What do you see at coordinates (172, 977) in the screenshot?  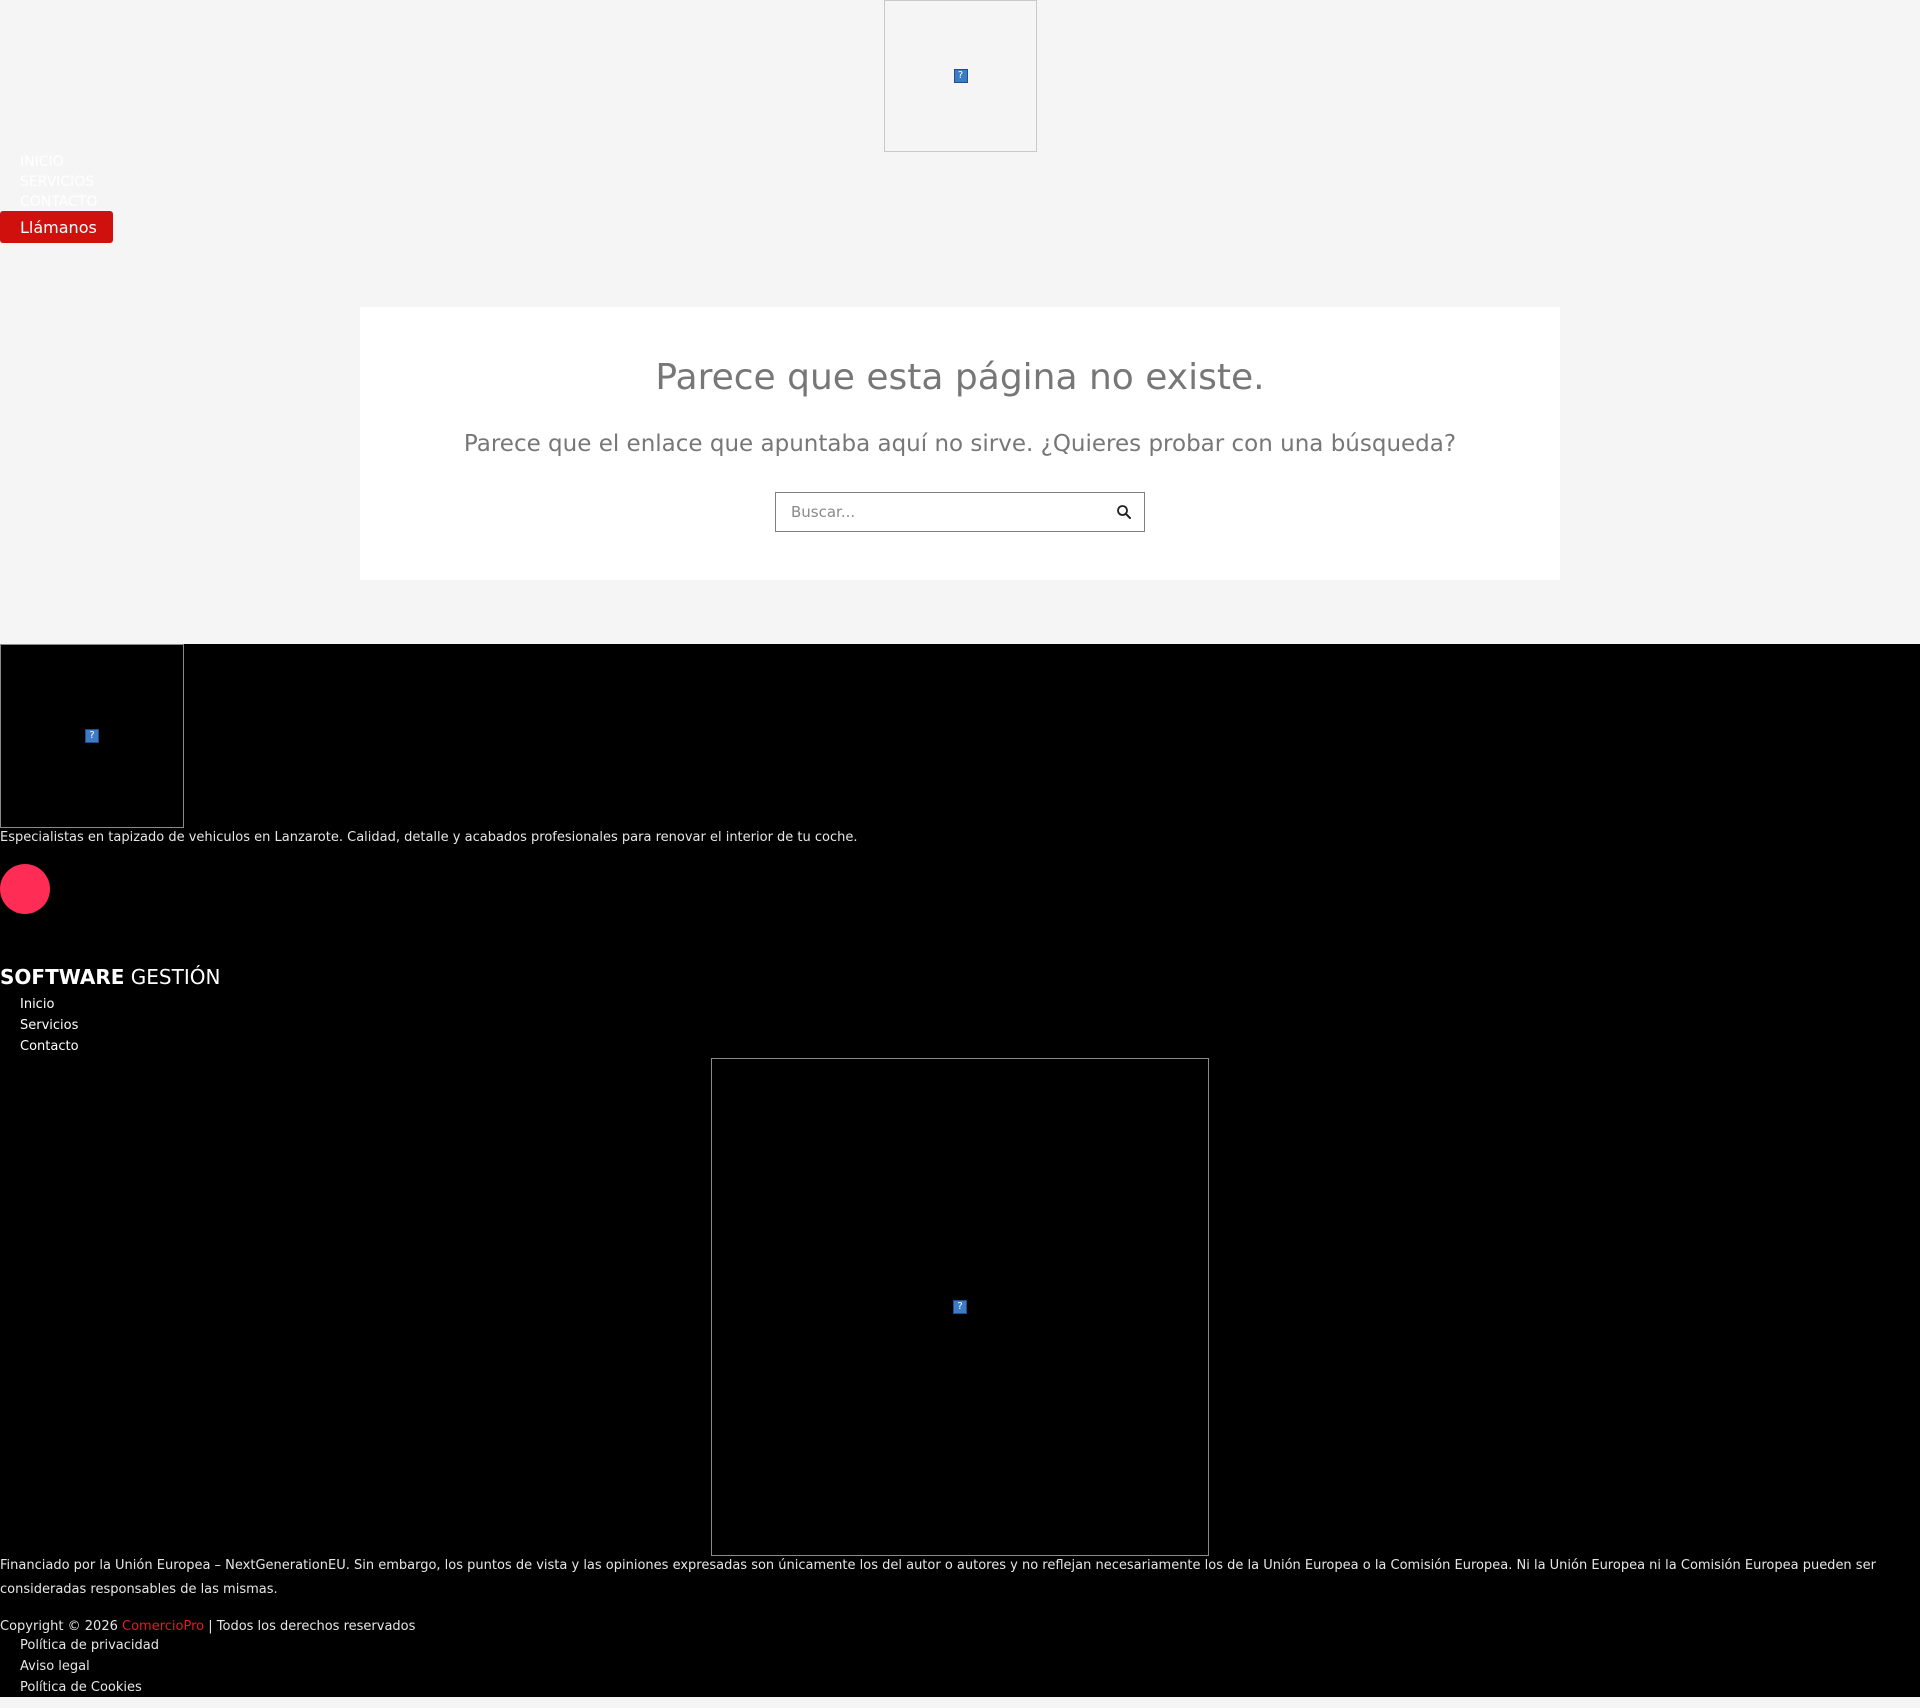 I see `footer-heading-rest: GESTIÓN` at bounding box center [172, 977].